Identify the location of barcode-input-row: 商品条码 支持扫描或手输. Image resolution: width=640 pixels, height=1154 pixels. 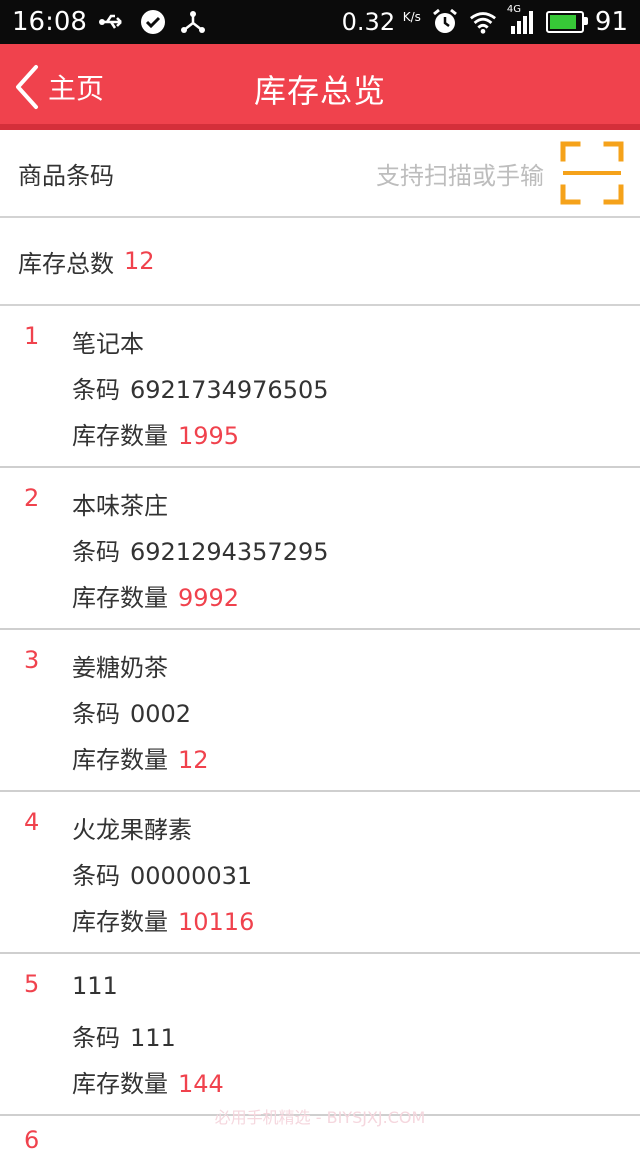
(320, 174).